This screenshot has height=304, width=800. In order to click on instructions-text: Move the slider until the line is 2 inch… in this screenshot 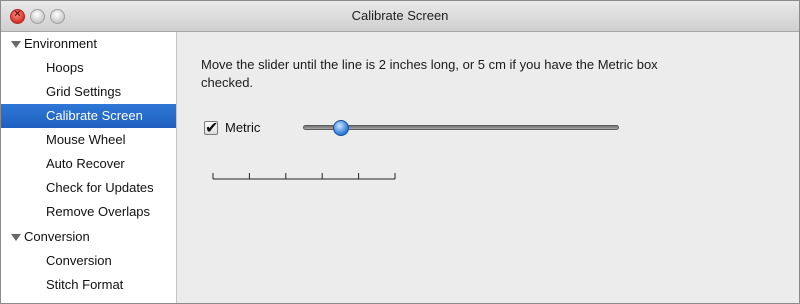, I will do `click(429, 73)`.